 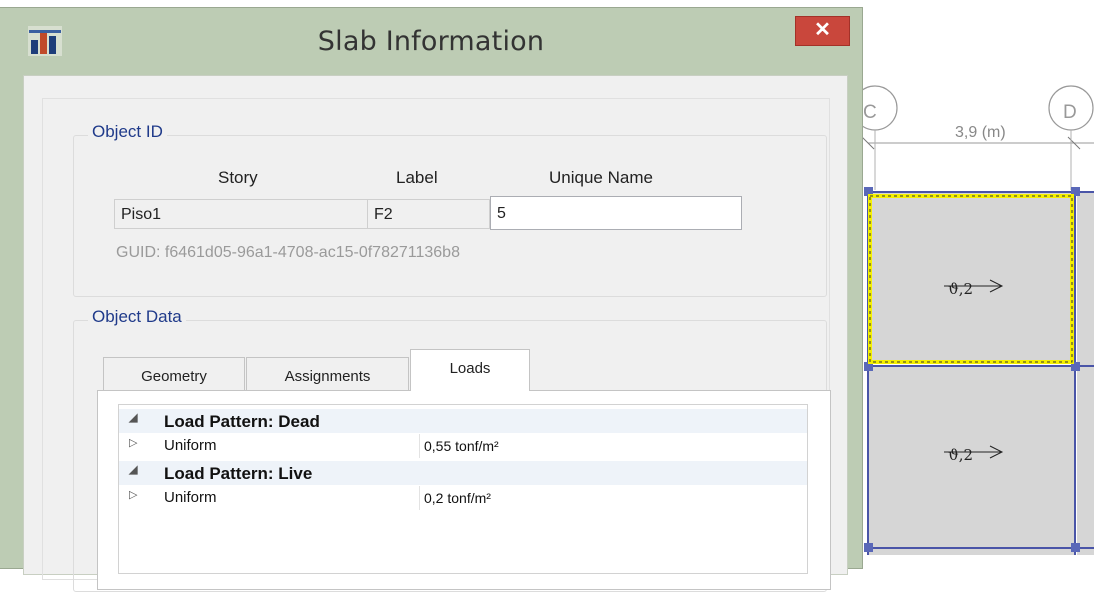 What do you see at coordinates (1070, 112) in the screenshot?
I see `grid-label-d: D` at bounding box center [1070, 112].